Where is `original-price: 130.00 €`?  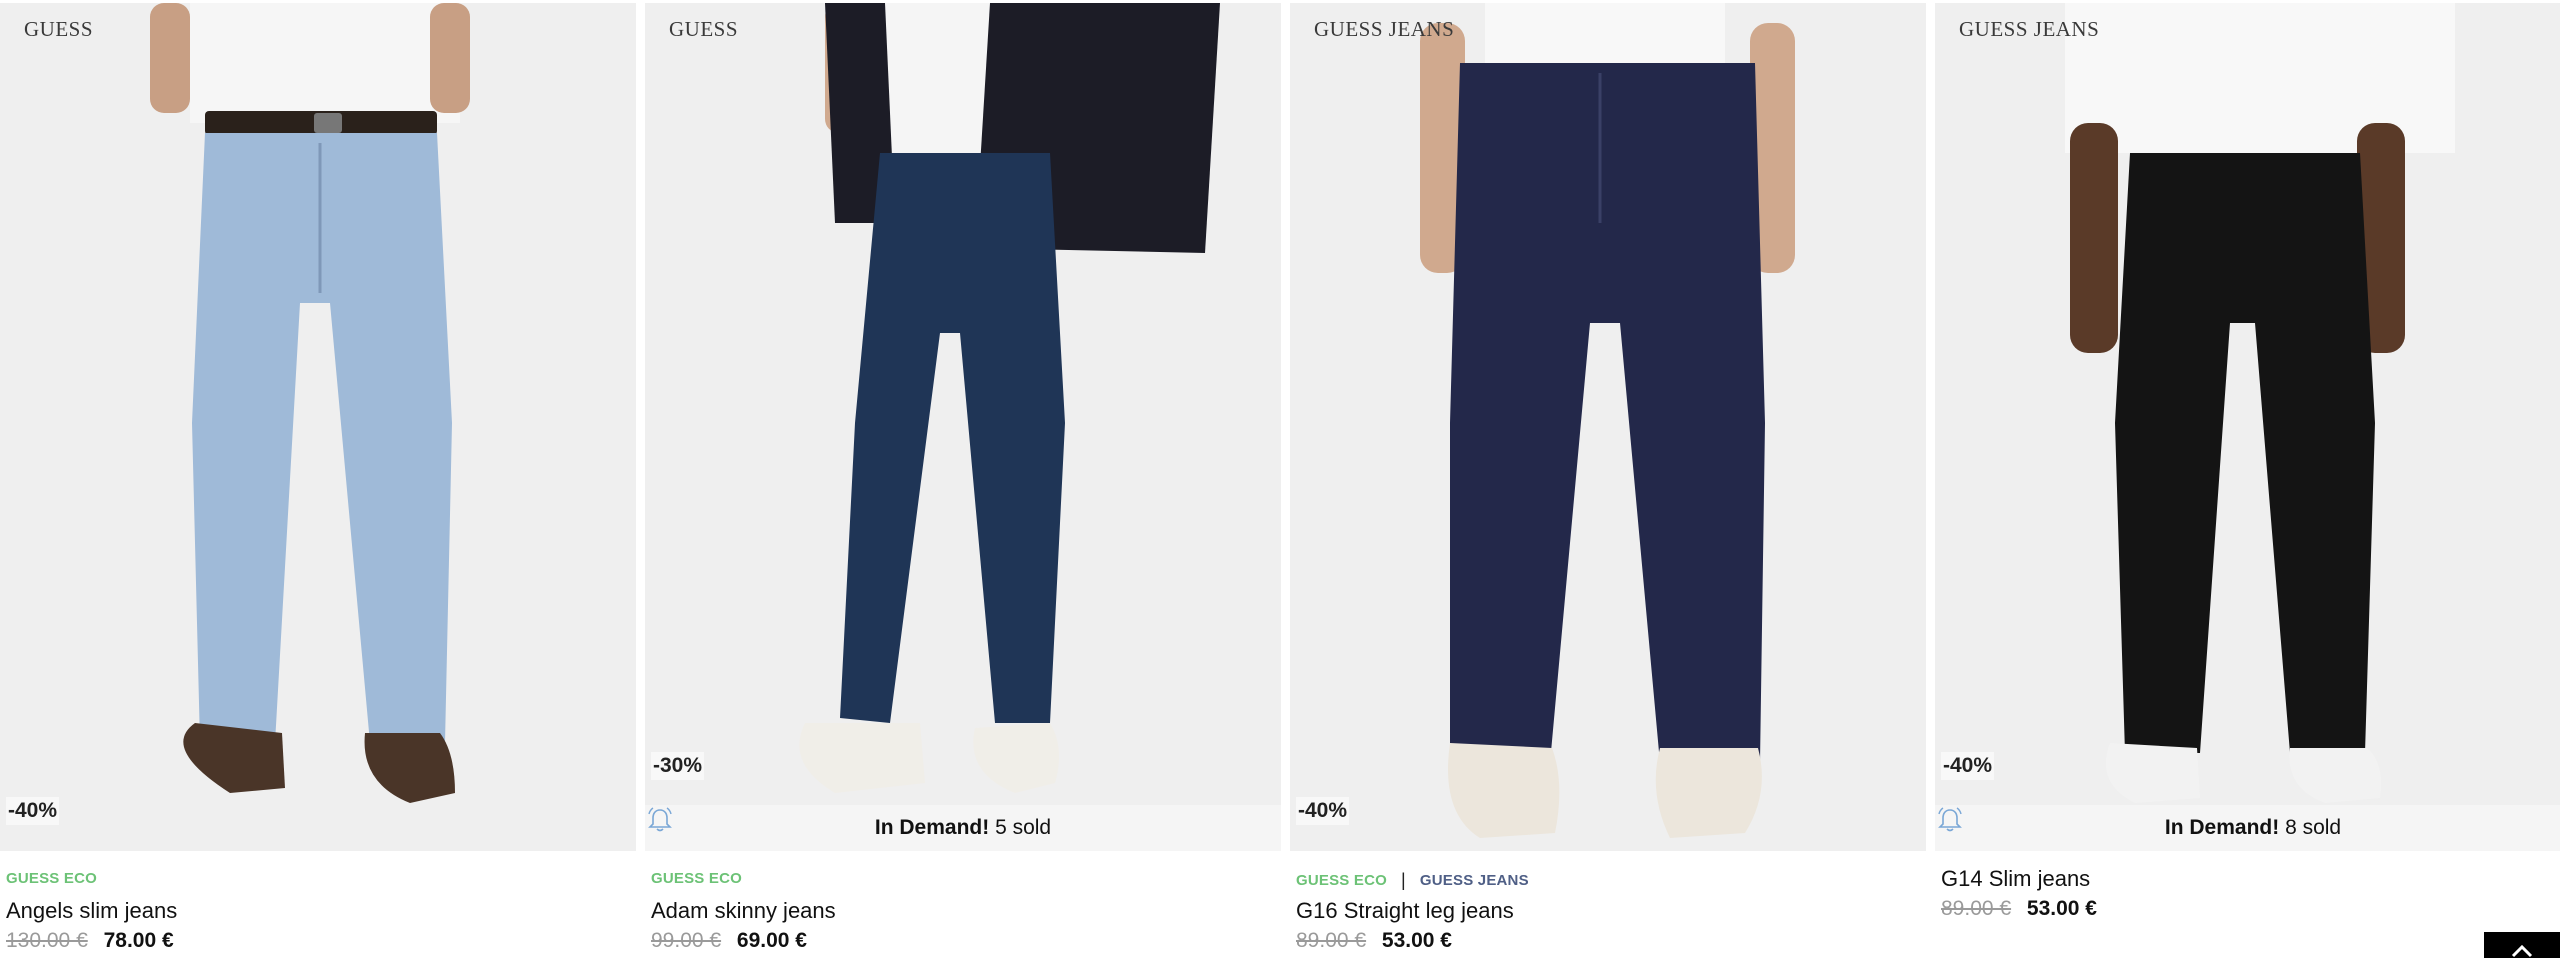 original-price: 130.00 € is located at coordinates (47, 940).